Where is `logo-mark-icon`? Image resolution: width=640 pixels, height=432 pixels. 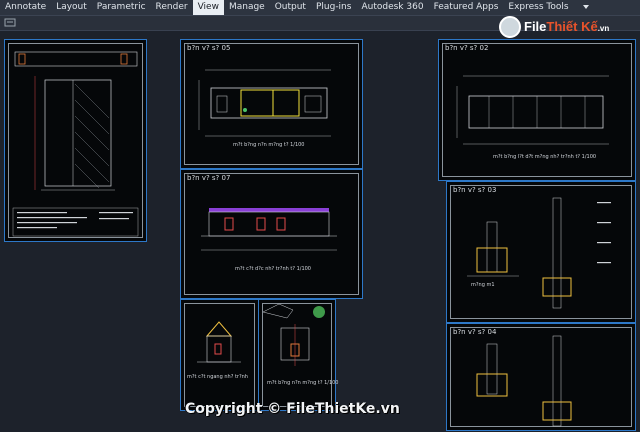
logo-mark-icon is located at coordinates (510, 27).